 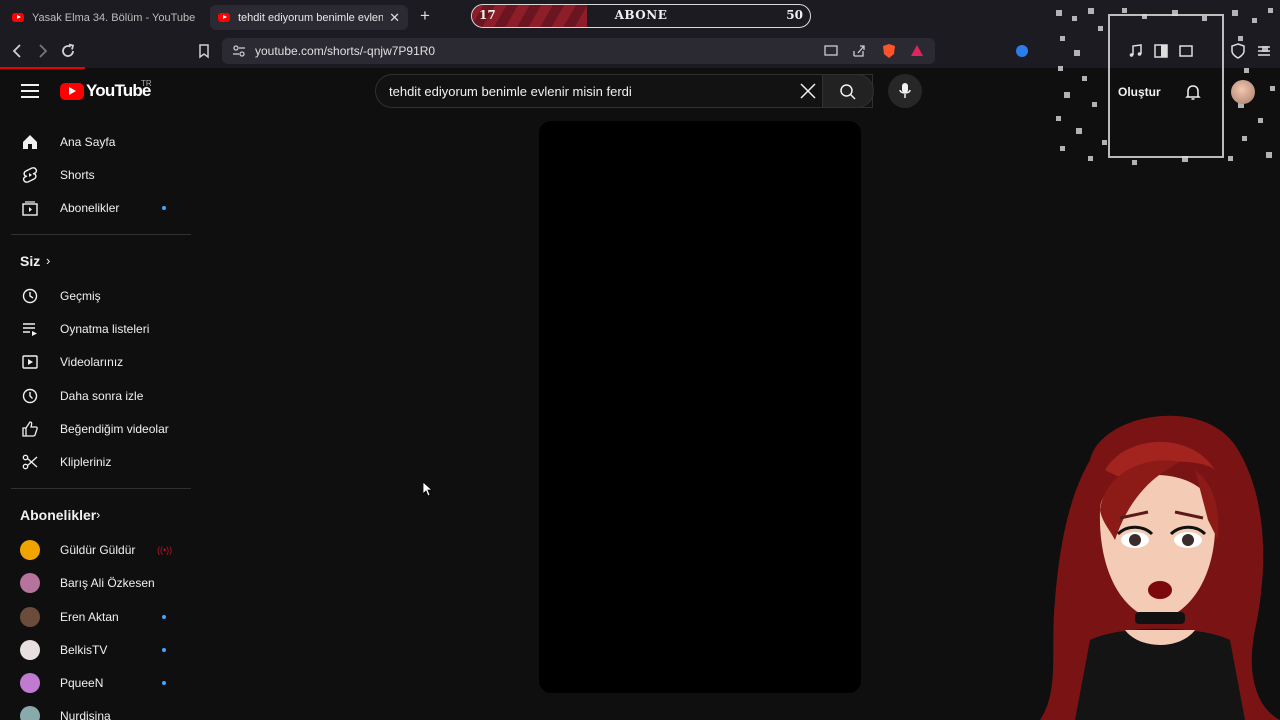 I want to click on sidebar-item-subscriptions: Abonelikler, so click(x=95, y=207).